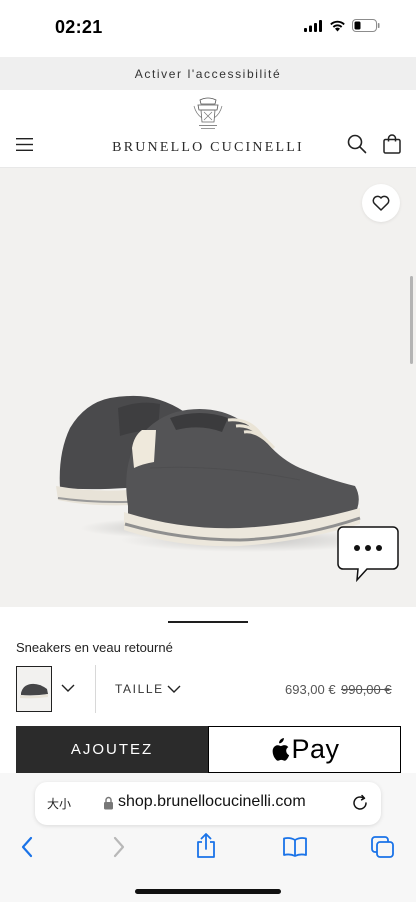  What do you see at coordinates (383, 847) in the screenshot?
I see `tabs-icon` at bounding box center [383, 847].